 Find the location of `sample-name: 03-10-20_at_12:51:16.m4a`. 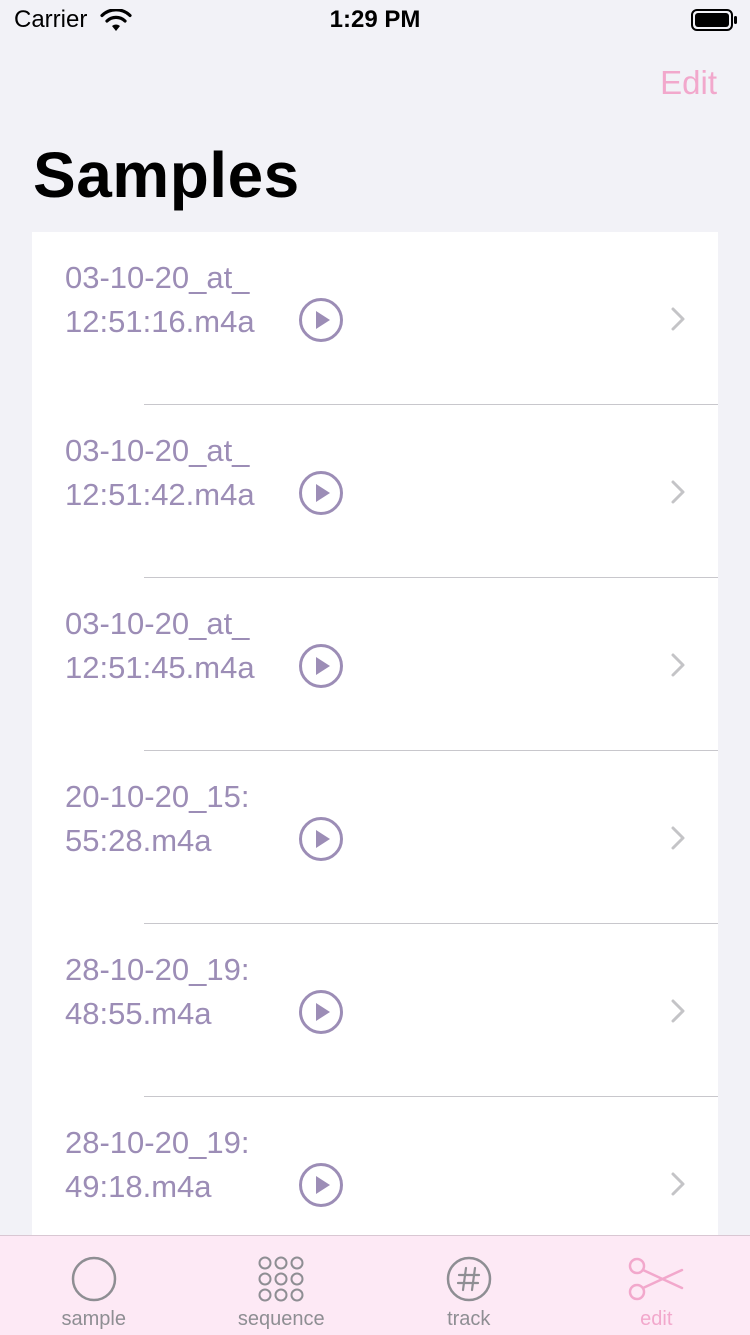

sample-name: 03-10-20_at_12:51:16.m4a is located at coordinates (160, 300).